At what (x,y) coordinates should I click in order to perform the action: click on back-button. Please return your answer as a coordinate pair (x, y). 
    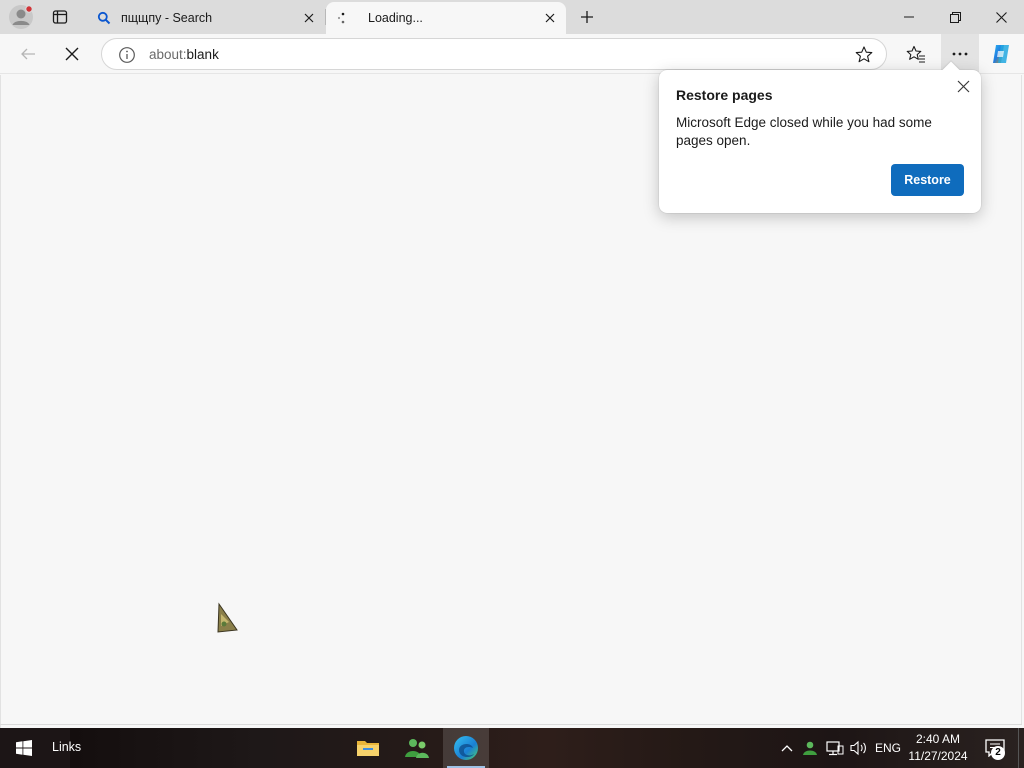
    Looking at the image, I should click on (28, 54).